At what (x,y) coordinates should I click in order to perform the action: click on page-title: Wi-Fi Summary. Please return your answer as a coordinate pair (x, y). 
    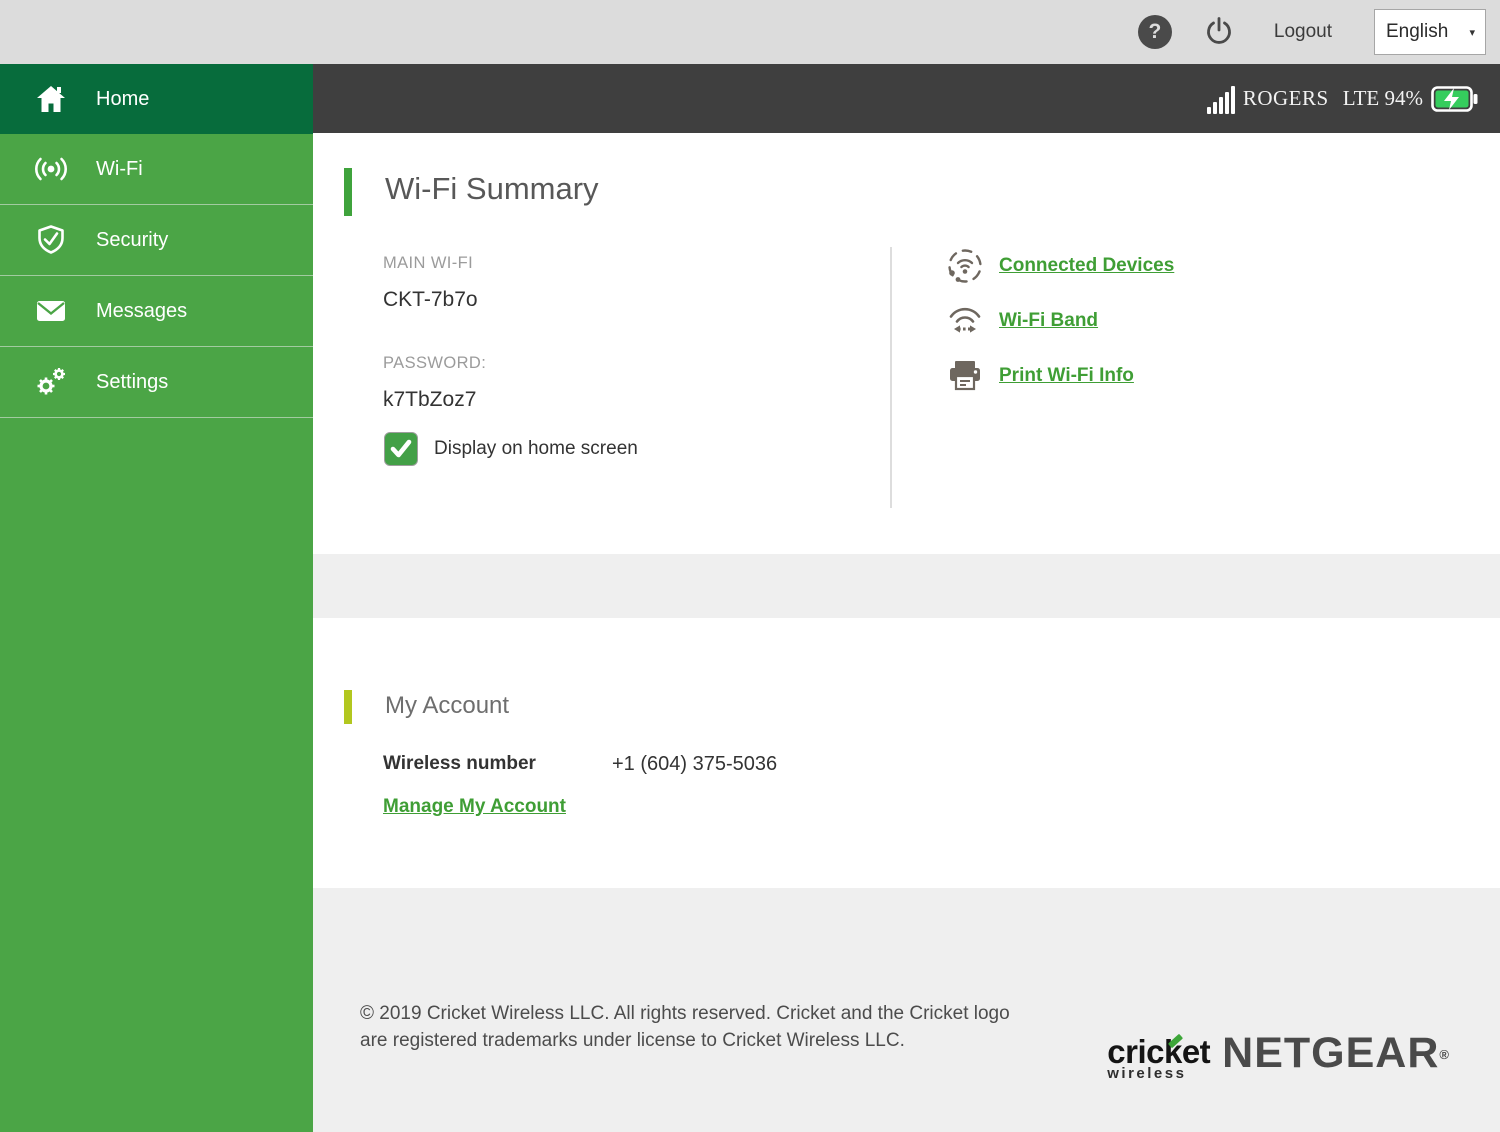
    Looking at the image, I should click on (492, 188).